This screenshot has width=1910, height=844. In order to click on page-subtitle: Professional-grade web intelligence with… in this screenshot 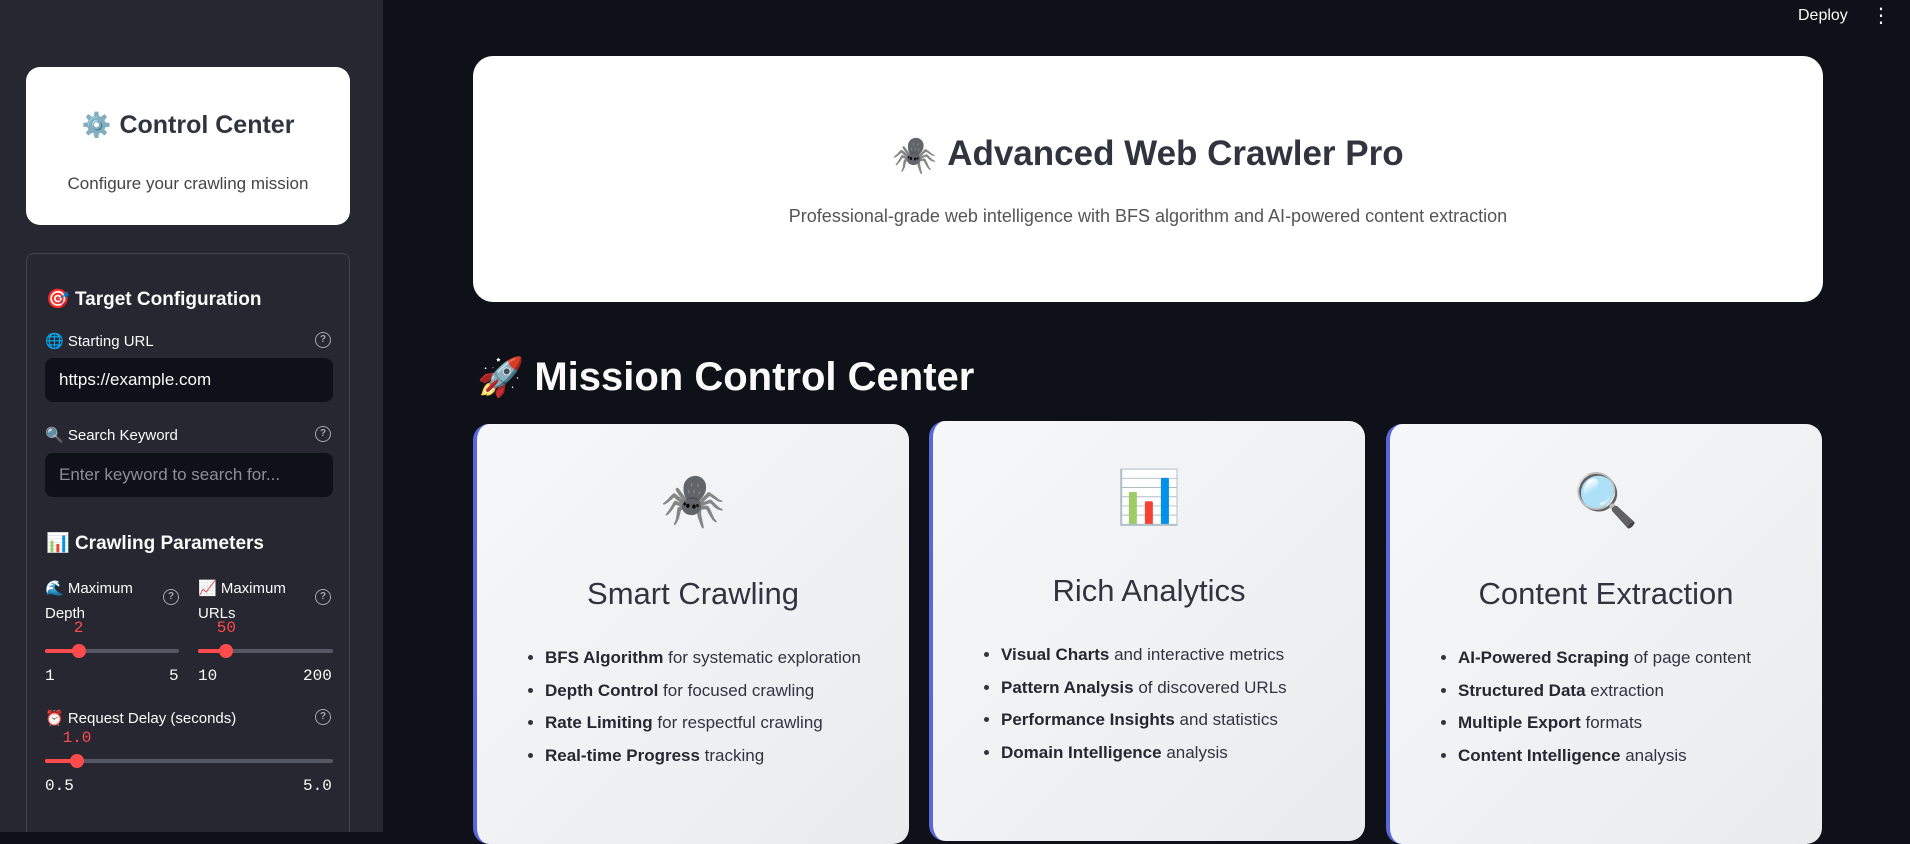, I will do `click(1148, 216)`.